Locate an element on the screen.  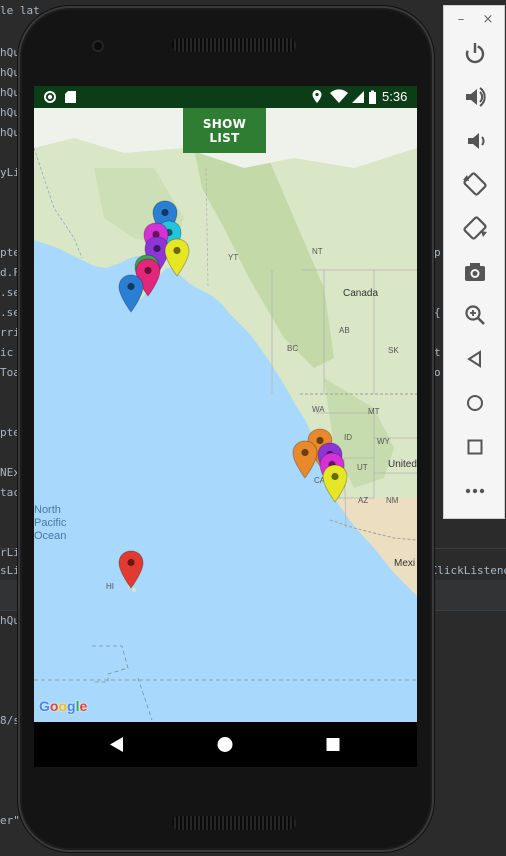
code-fragment: 8/s is located at coordinates (10, 720).